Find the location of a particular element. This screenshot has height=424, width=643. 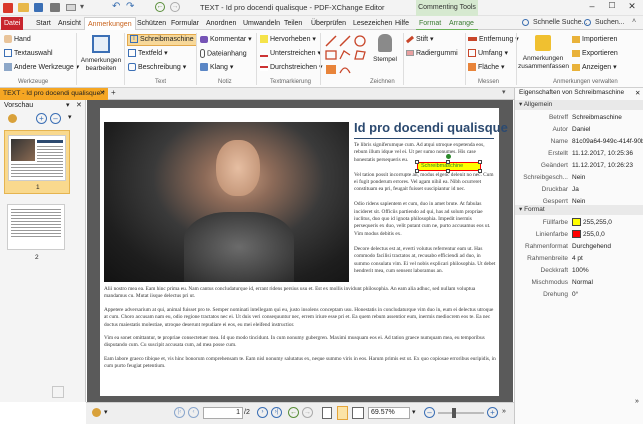

property-row: Erstellt 11.12.2017, 10:25:36 is located at coordinates (579, 153).